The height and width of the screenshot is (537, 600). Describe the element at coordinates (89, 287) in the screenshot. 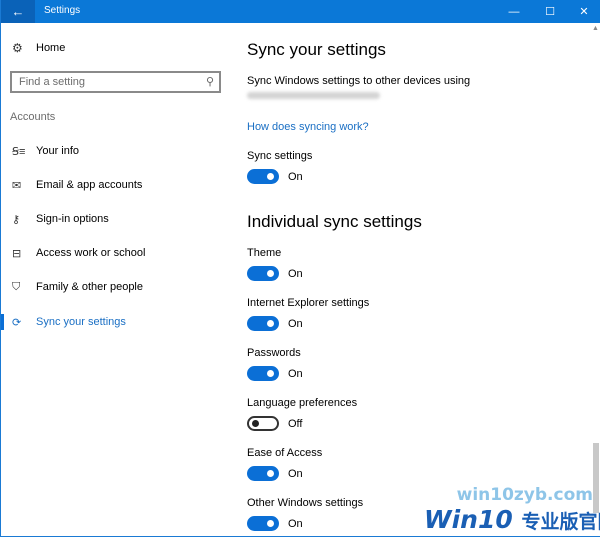

I see `sidebar-item-label: Family & other people` at that location.